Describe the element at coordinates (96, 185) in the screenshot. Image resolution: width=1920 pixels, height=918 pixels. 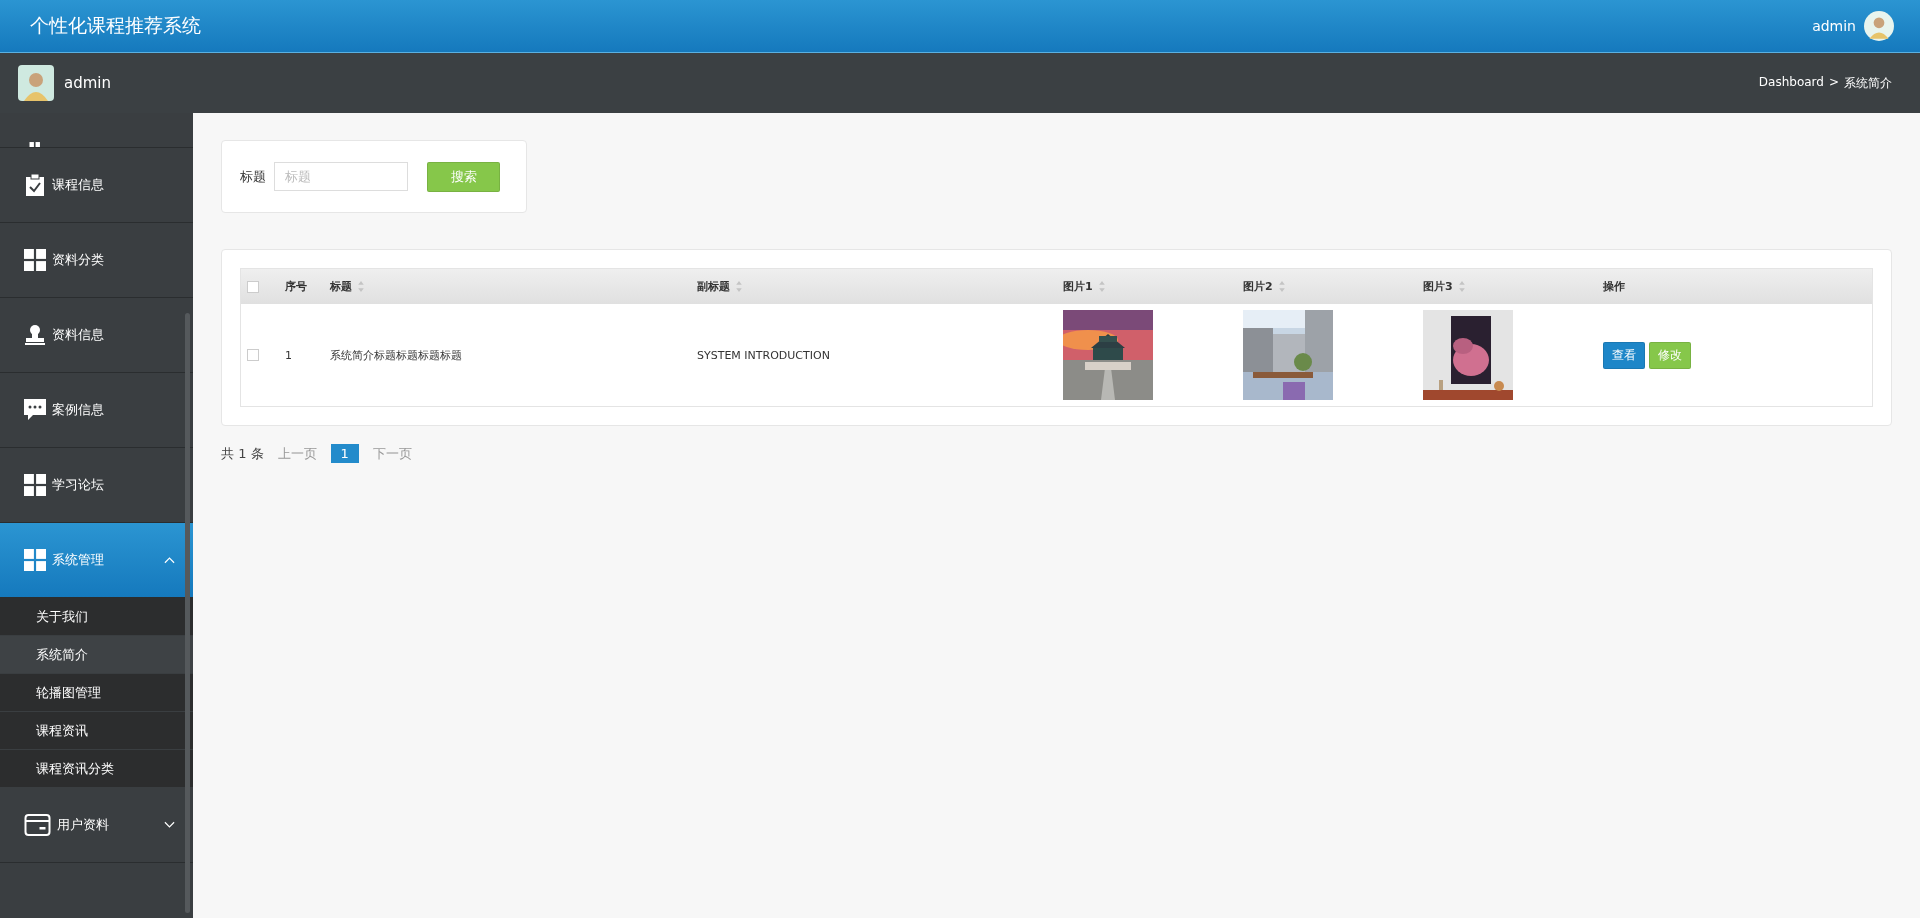
I see `sidebar-item: 课程信息` at that location.